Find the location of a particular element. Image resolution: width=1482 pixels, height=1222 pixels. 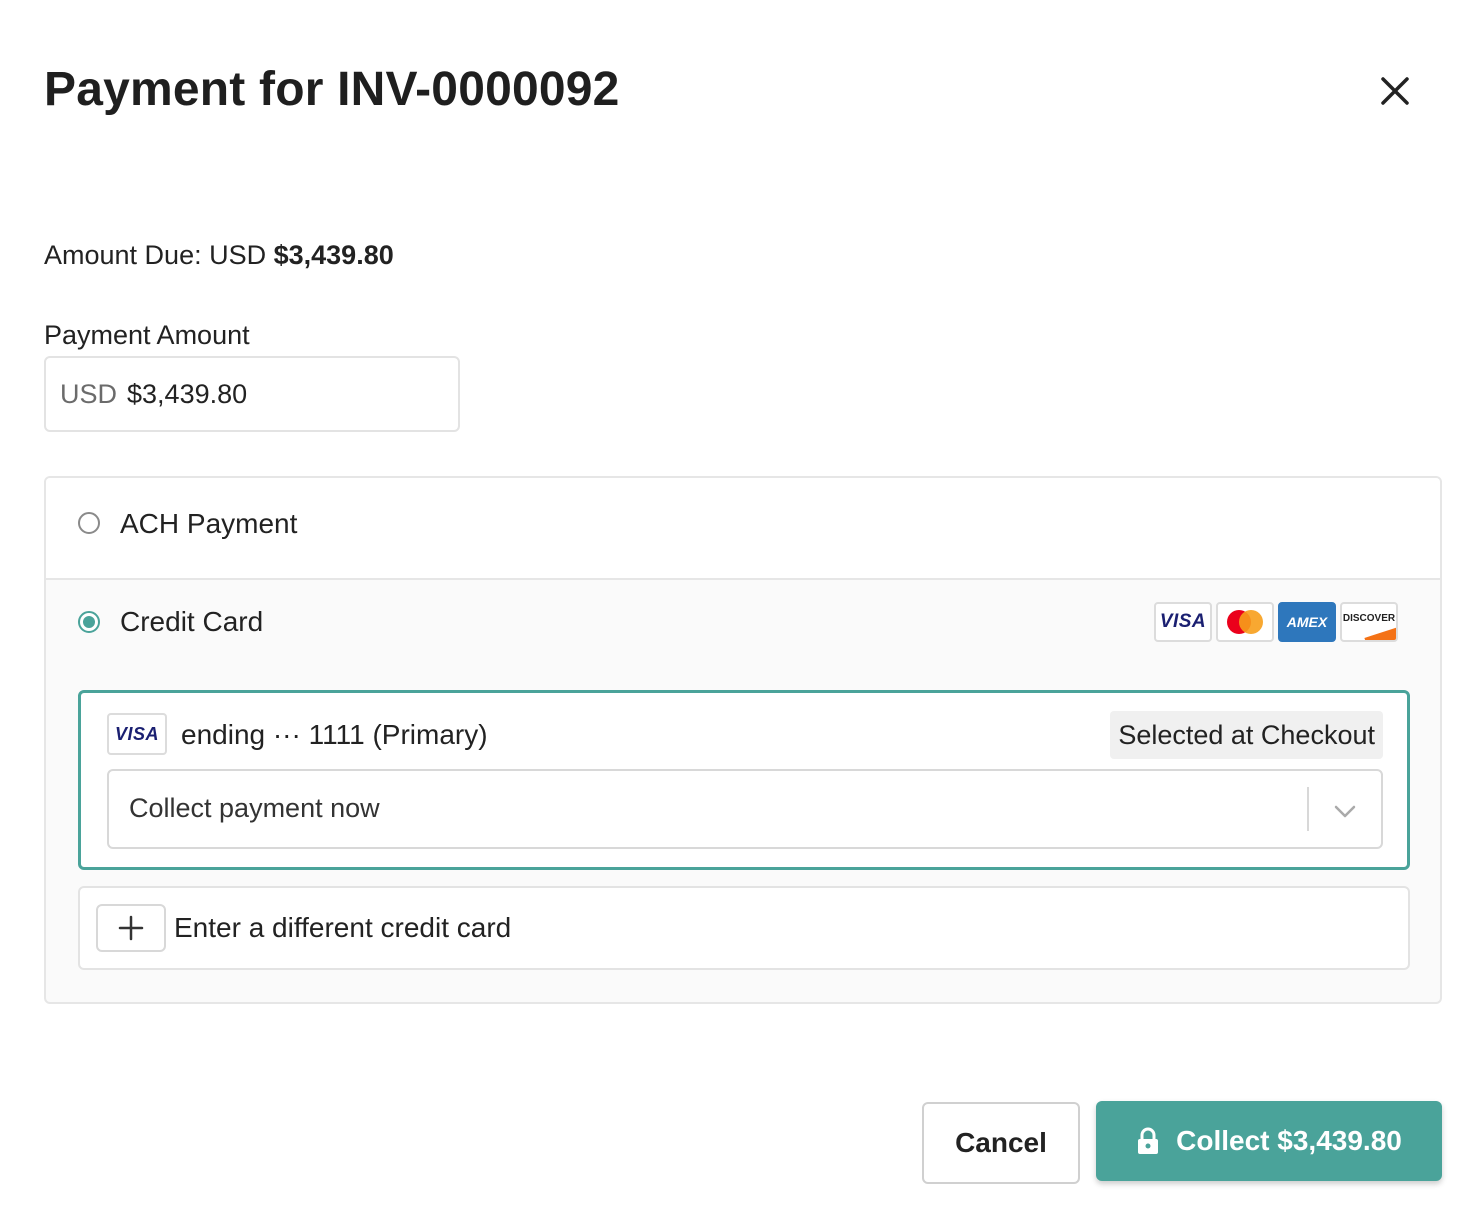

ach-label: ACH Payment is located at coordinates (208, 524).